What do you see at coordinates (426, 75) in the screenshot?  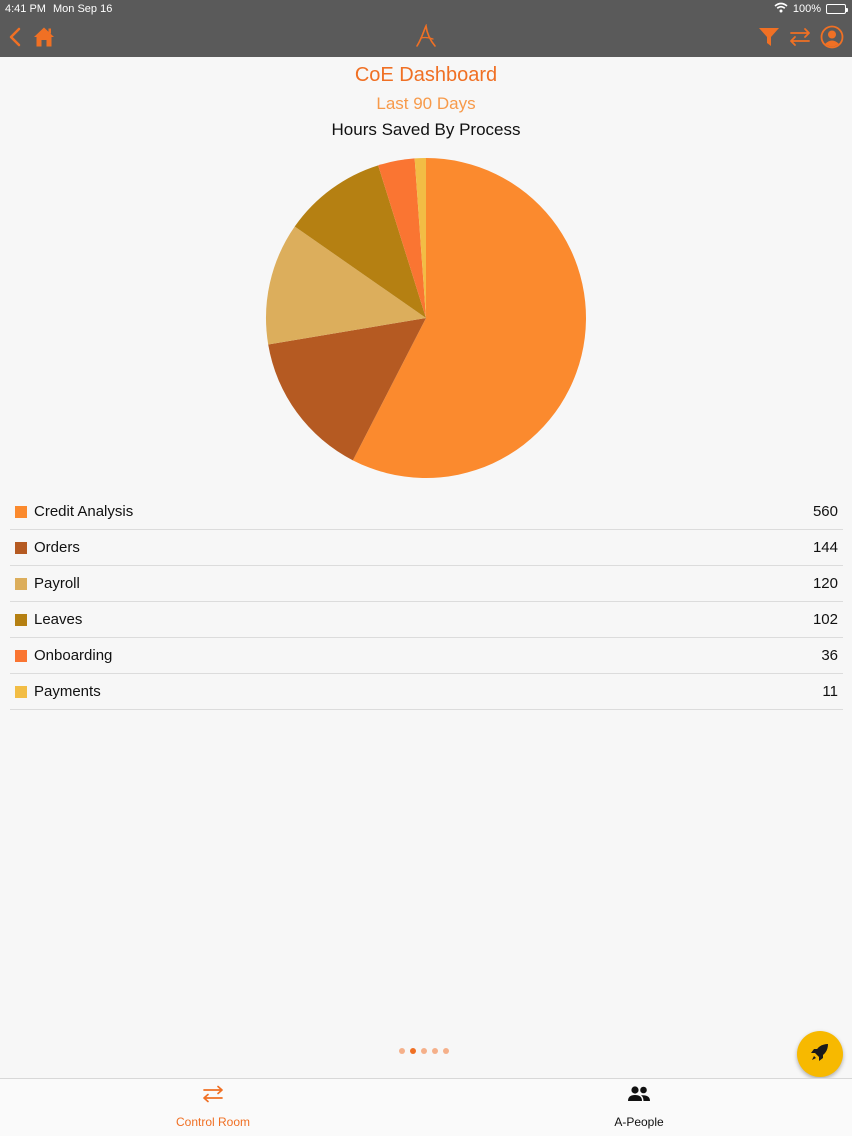 I see `page-title: CoE Dashboard` at bounding box center [426, 75].